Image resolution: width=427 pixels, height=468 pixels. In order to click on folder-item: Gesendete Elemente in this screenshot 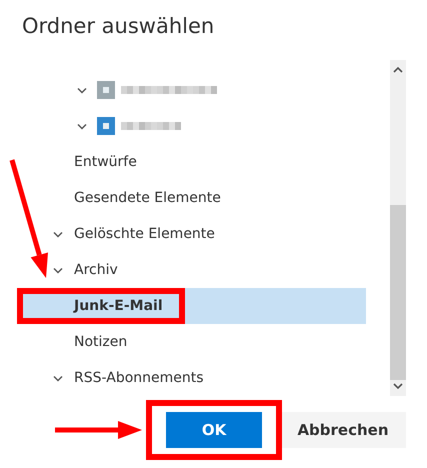, I will do `click(147, 198)`.